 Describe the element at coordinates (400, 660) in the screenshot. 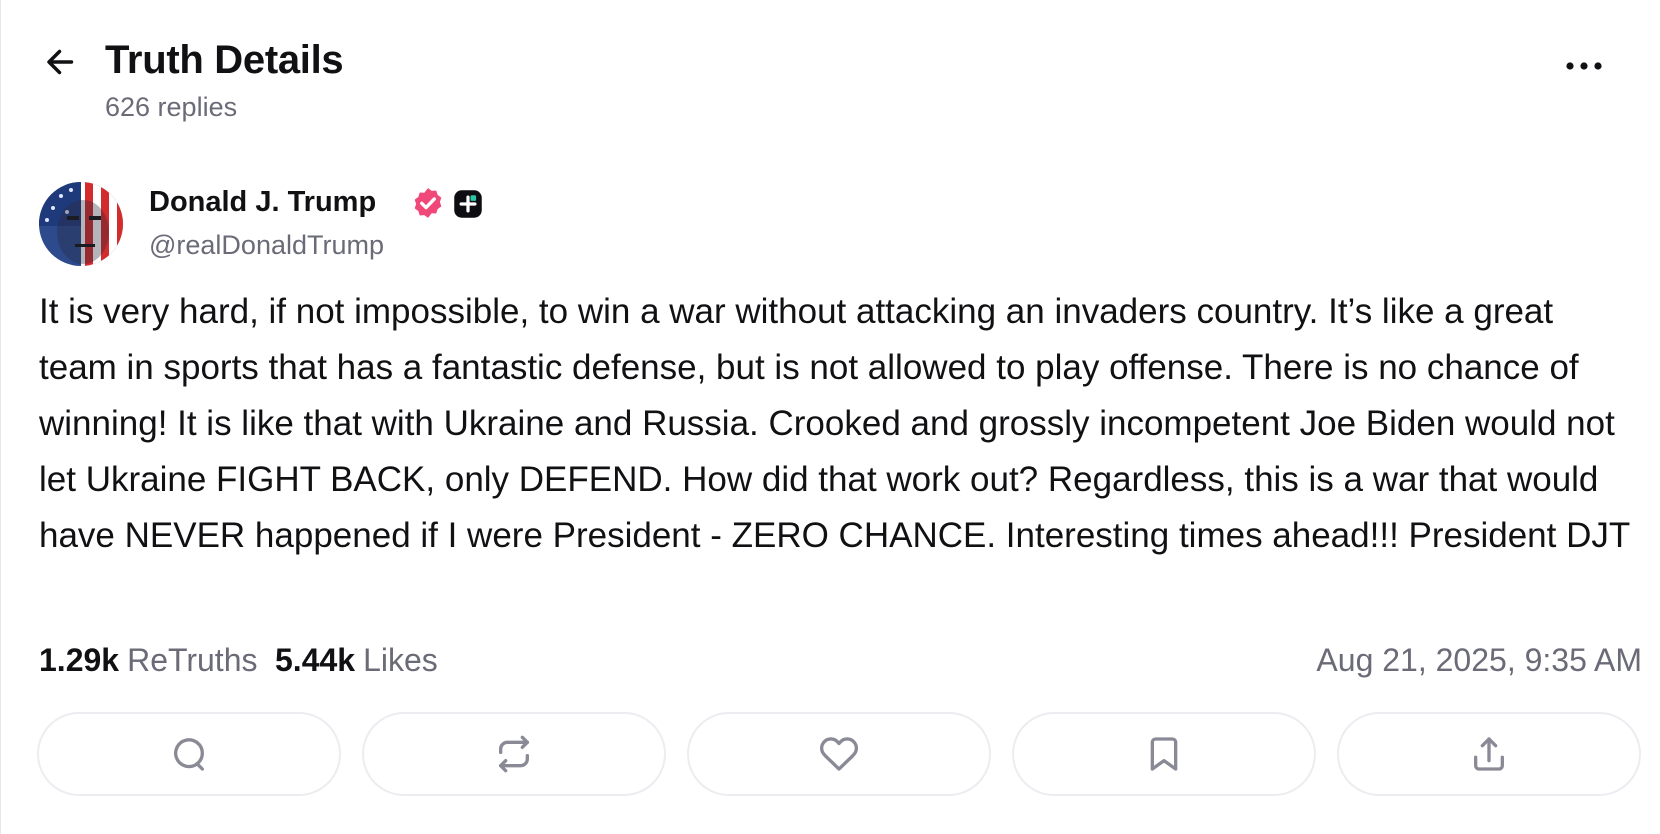

I see `likes-label: Likes` at that location.